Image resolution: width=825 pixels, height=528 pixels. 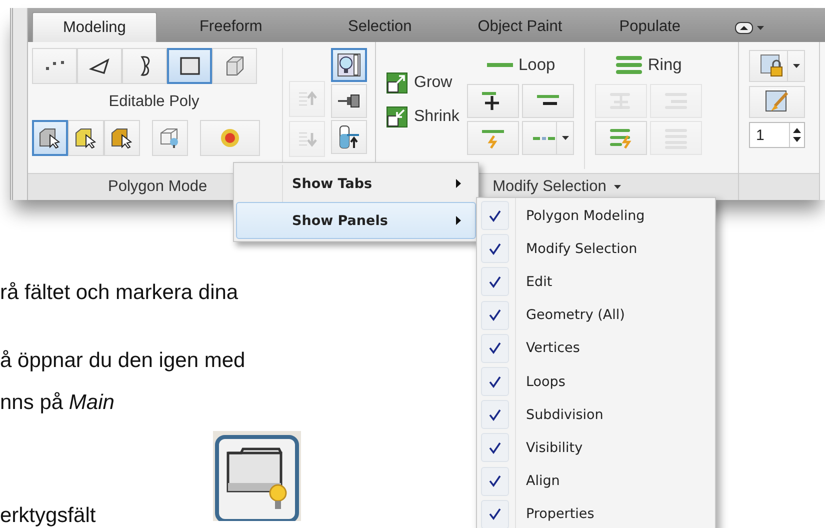 What do you see at coordinates (123, 361) in the screenshot?
I see `body-text: å öppnar du den igen med` at bounding box center [123, 361].